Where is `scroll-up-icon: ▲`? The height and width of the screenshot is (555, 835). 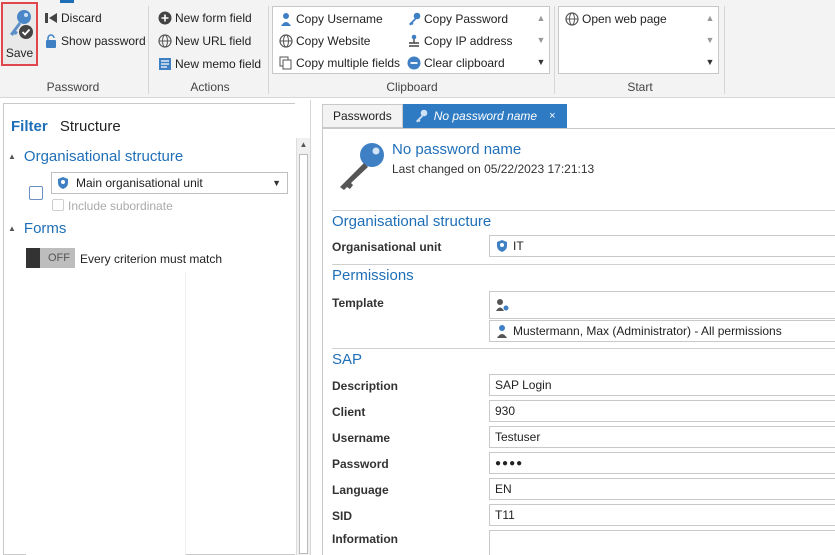 scroll-up-icon: ▲ is located at coordinates (303, 145).